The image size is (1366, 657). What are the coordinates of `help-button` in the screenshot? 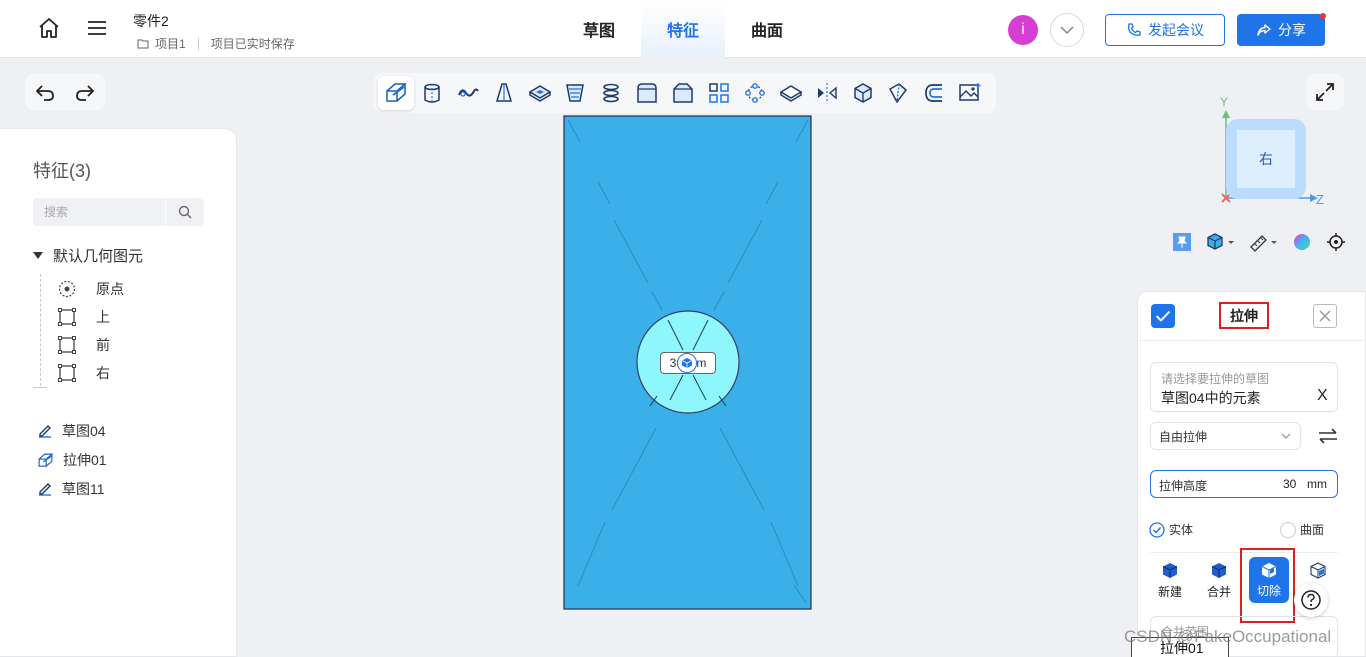 It's located at (1311, 600).